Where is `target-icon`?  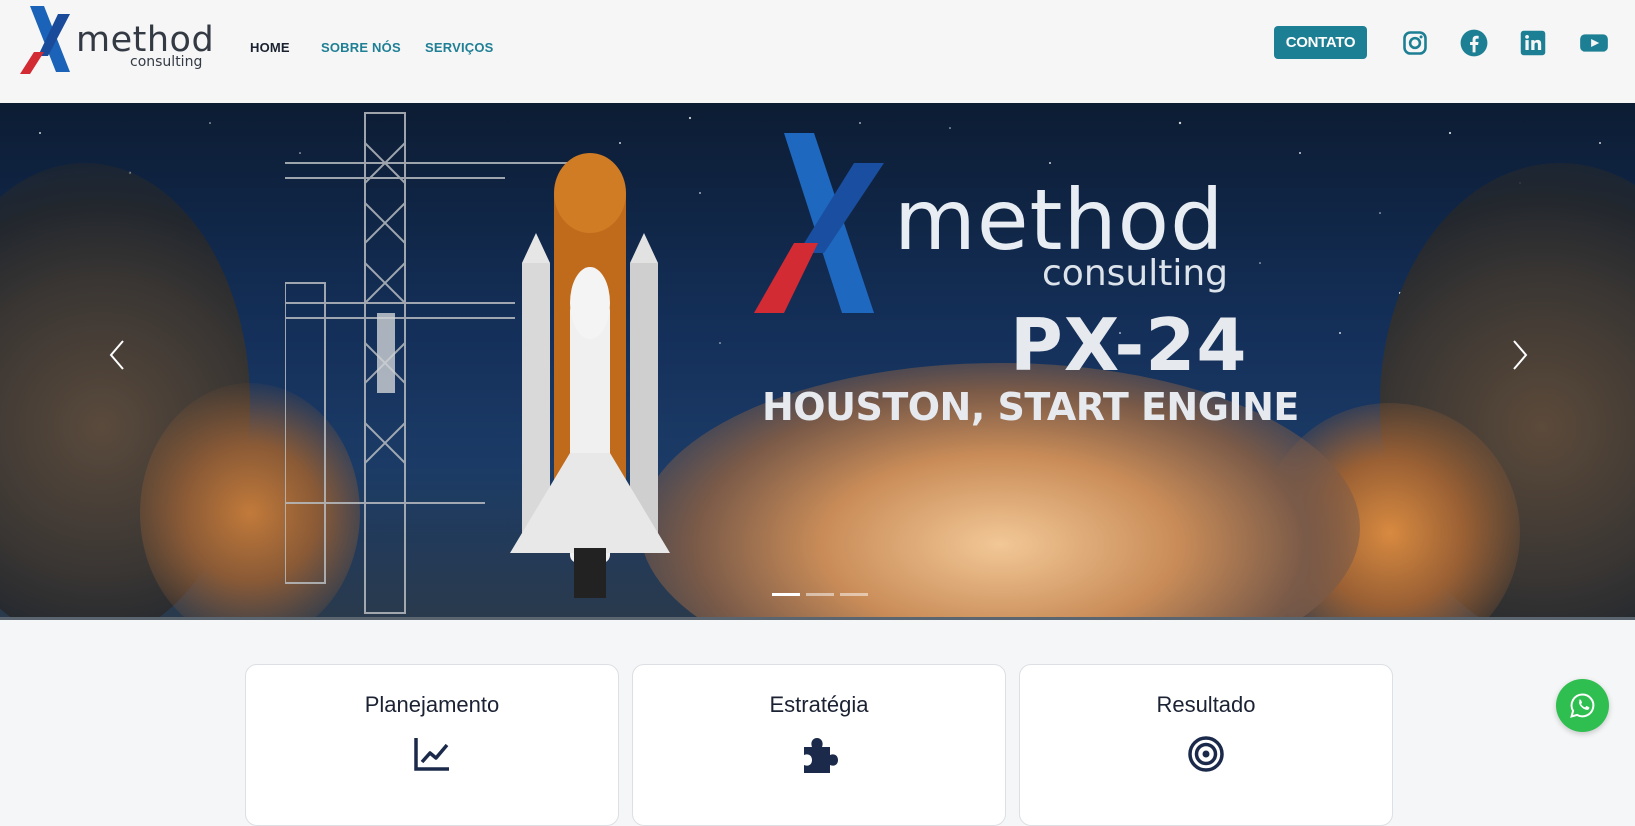
target-icon is located at coordinates (1206, 754).